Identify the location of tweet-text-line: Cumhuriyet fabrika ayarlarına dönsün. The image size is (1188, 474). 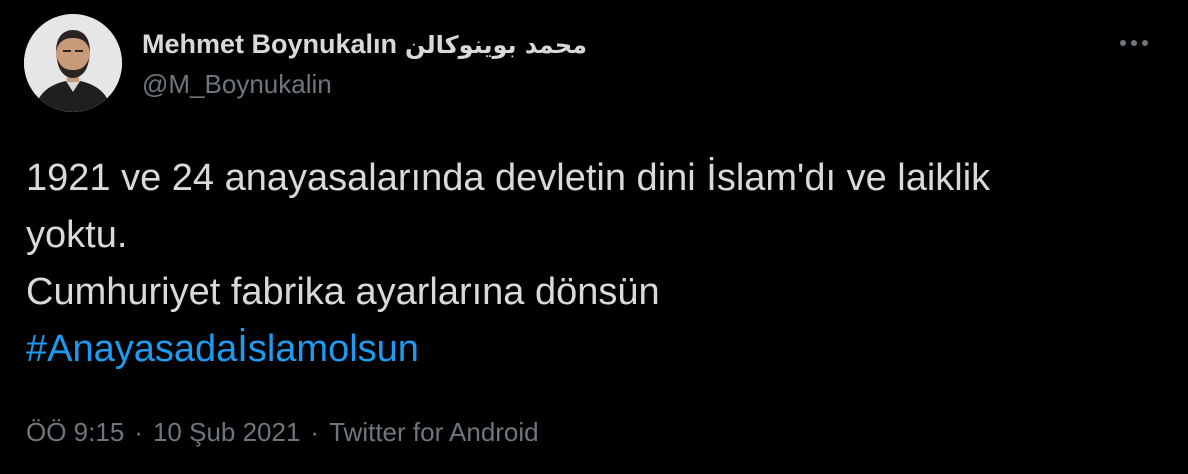
(343, 292).